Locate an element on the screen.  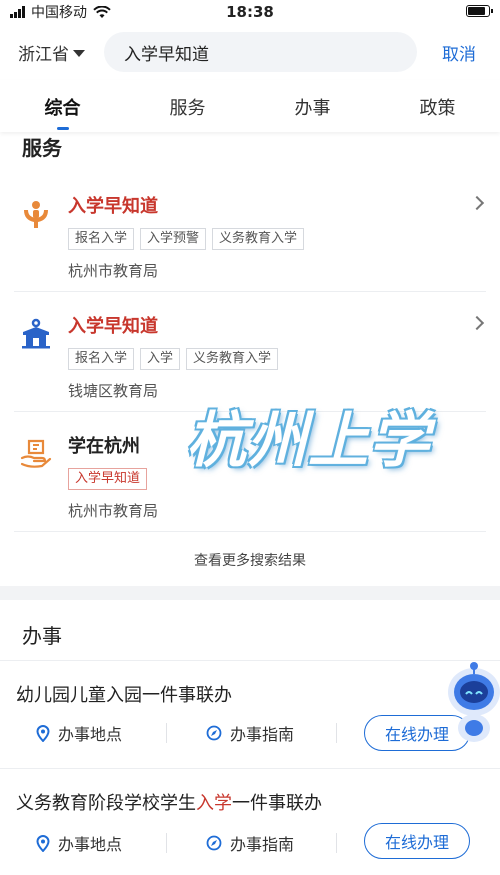
task-title: 幼儿园儿童入园一件事联办 is located at coordinates (124, 694).